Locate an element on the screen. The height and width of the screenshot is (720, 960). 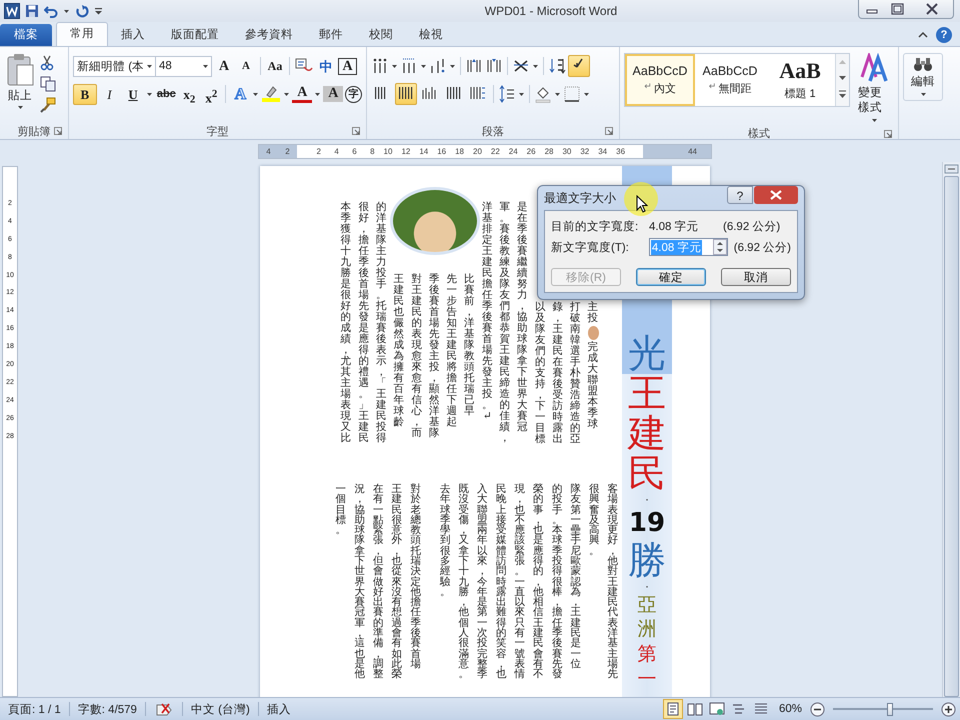
ribbon-tab: 參考資料 is located at coordinates (269, 35).